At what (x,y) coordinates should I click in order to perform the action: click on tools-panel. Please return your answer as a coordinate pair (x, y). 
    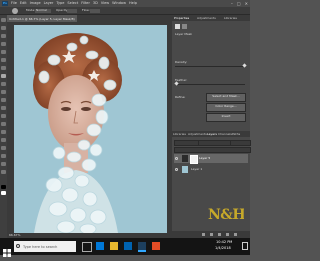
    Looking at the image, I should click on (3, 126).